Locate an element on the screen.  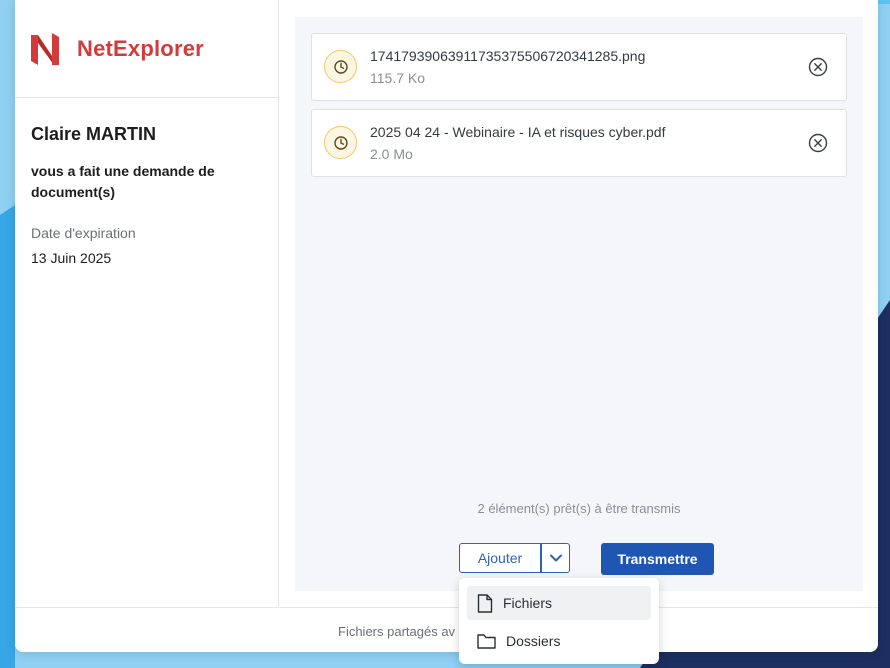
chevron-down-icon is located at coordinates (555, 558).